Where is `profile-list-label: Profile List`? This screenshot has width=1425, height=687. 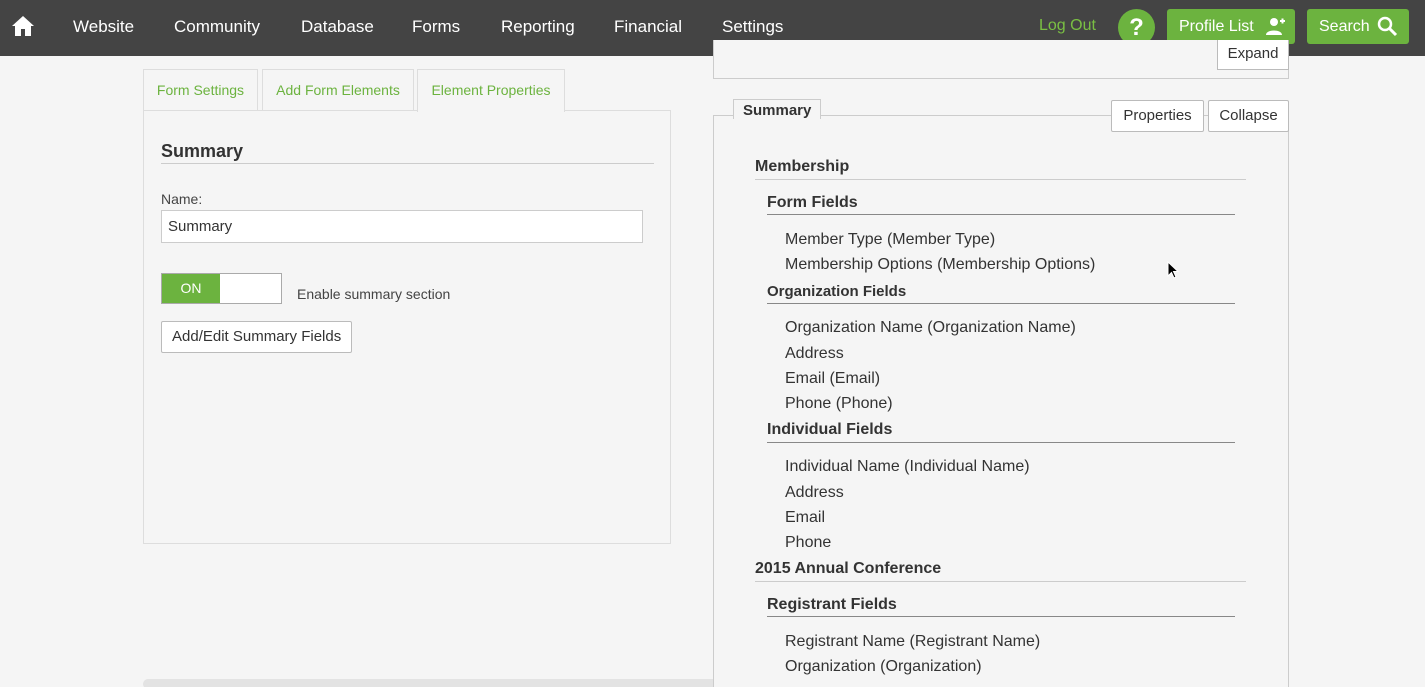 profile-list-label: Profile List is located at coordinates (1216, 26).